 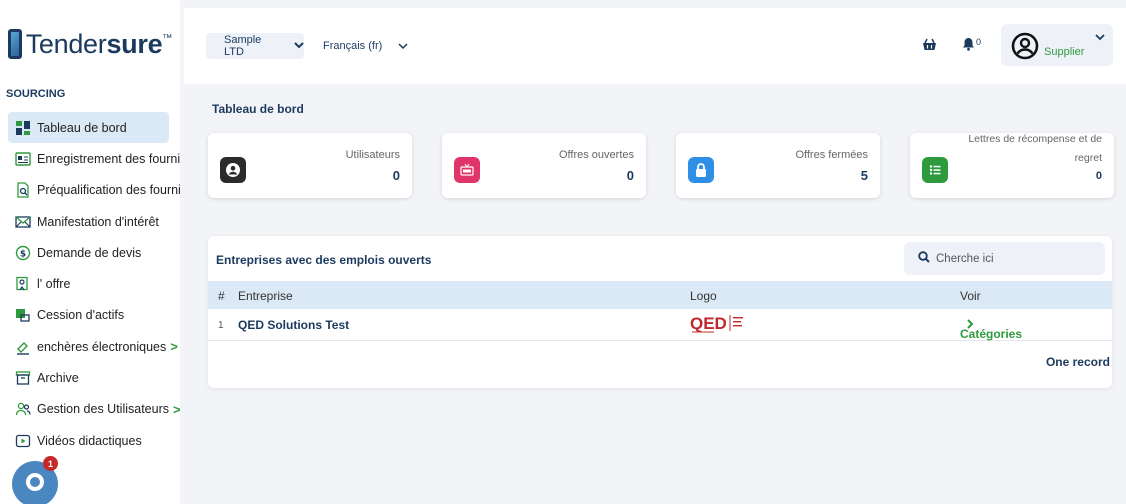 I want to click on row-number: 1, so click(x=221, y=325).